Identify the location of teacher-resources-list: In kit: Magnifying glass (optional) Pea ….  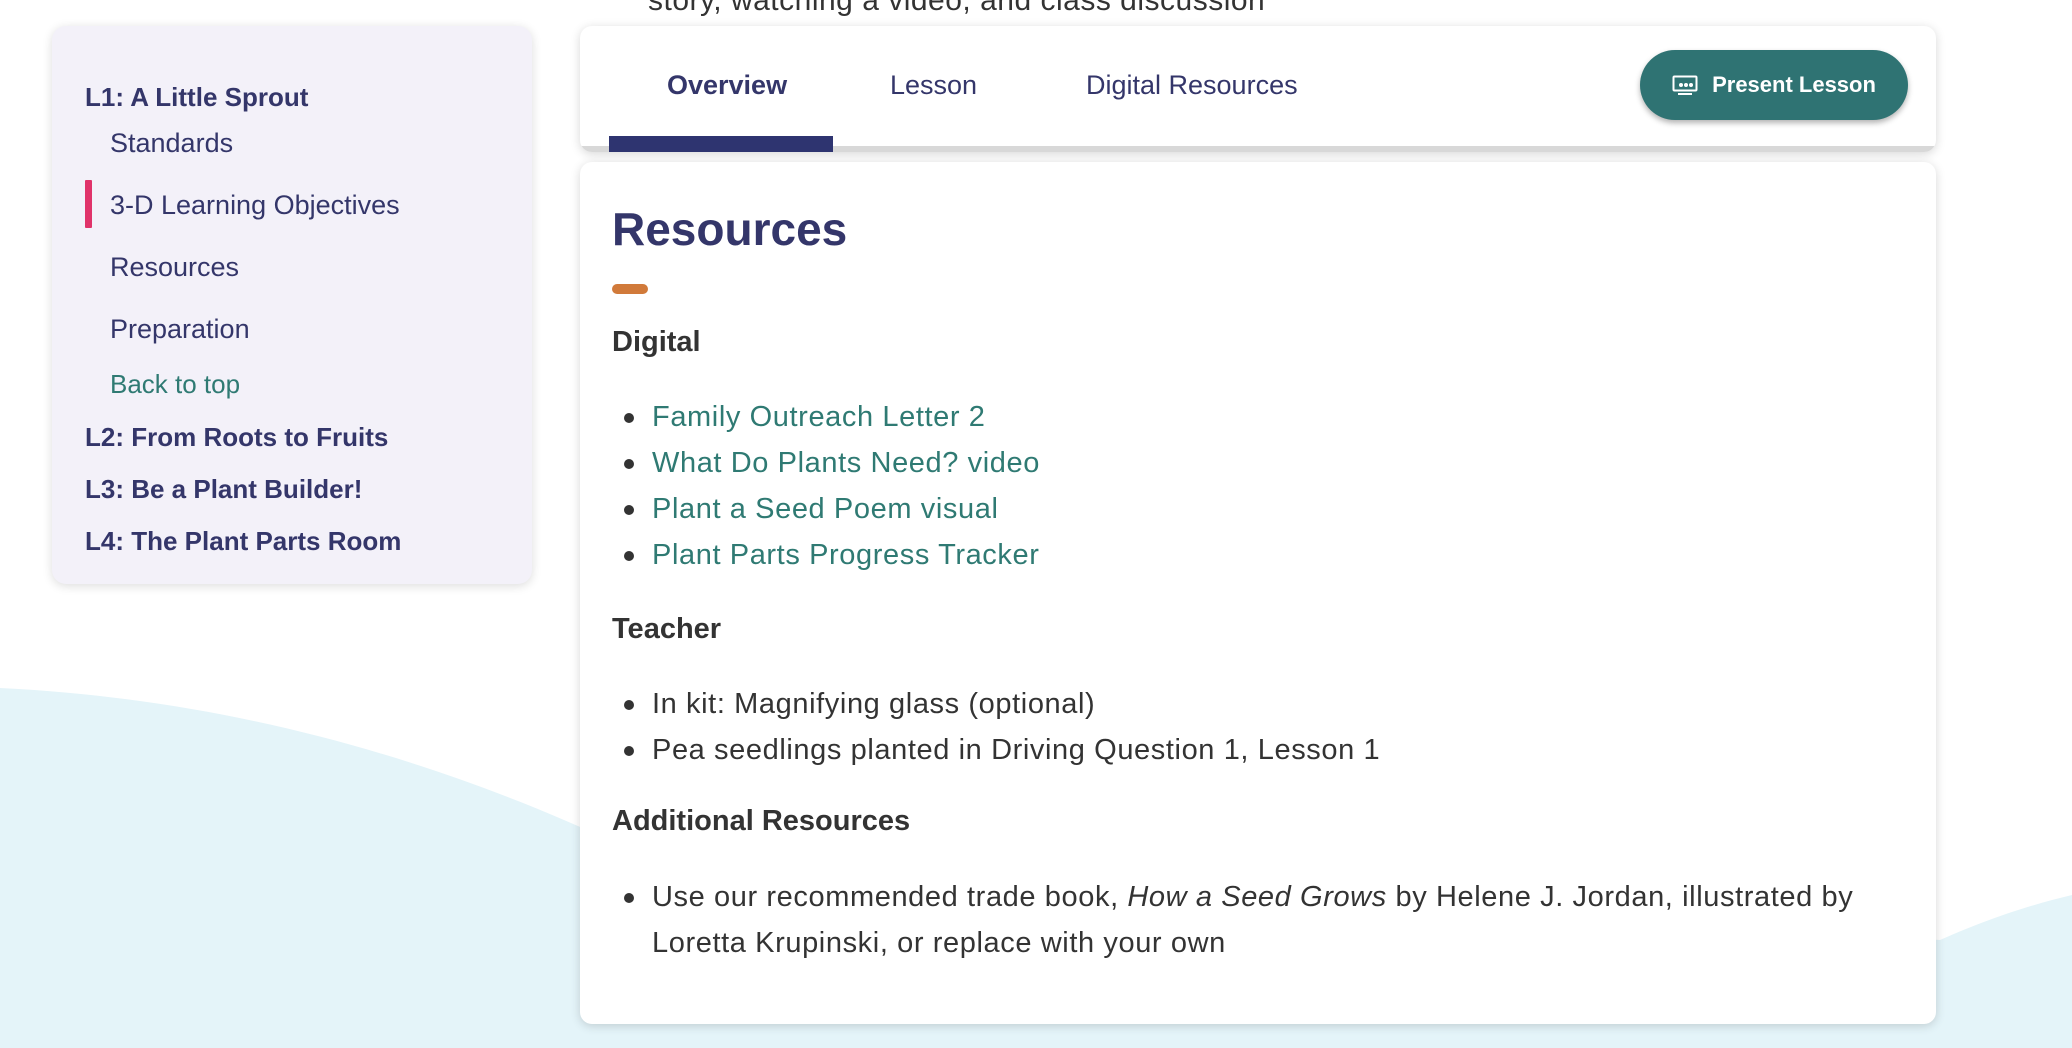
(998, 727).